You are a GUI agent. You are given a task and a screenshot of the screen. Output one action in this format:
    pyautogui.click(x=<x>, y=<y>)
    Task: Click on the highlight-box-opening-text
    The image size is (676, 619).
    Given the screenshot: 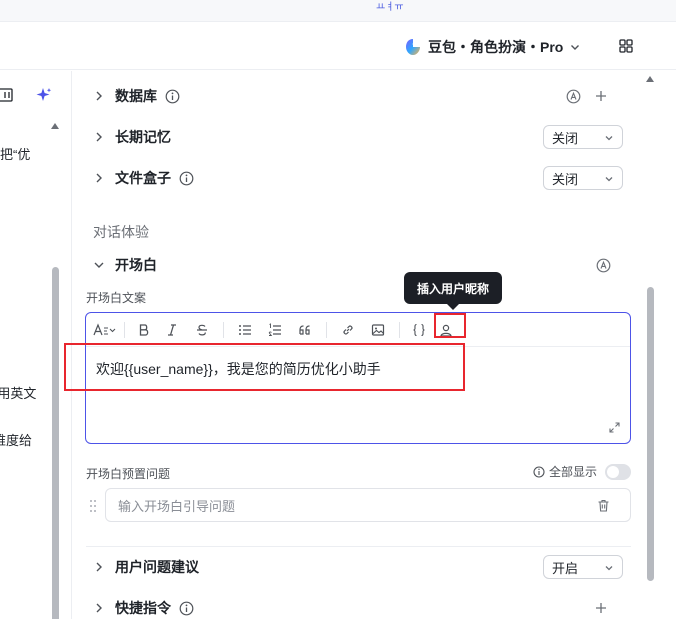 What is the action you would take?
    pyautogui.click(x=264, y=367)
    